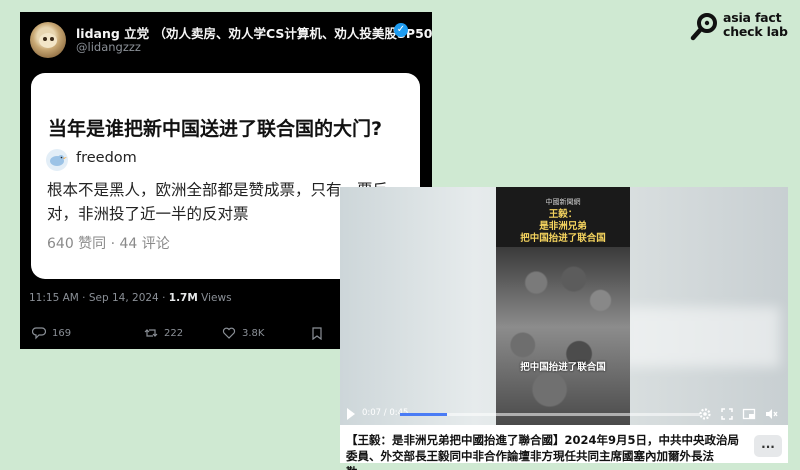 Image resolution: width=800 pixels, height=470 pixels. I want to click on brand-text: asia fact check lab, so click(755, 25).